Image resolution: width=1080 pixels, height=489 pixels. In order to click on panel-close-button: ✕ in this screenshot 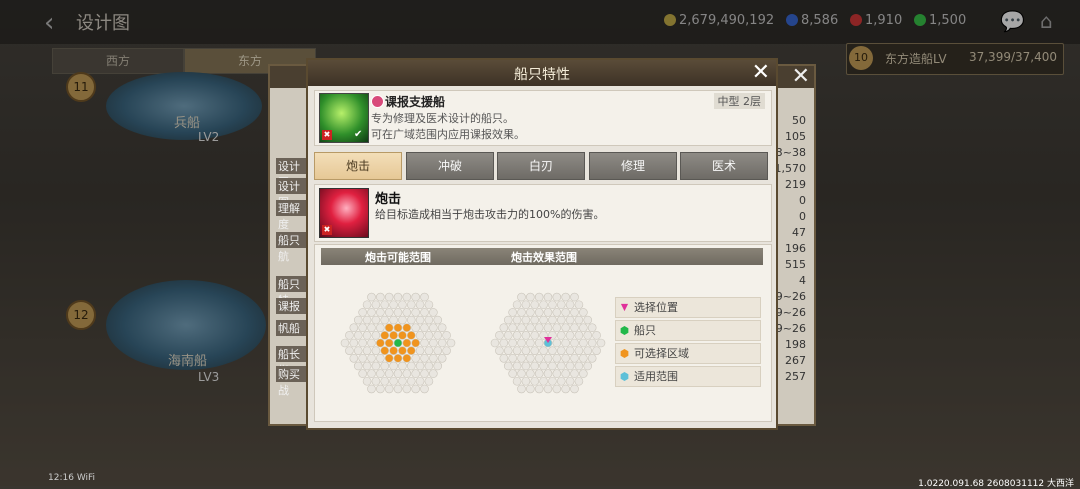, I will do `click(801, 76)`.